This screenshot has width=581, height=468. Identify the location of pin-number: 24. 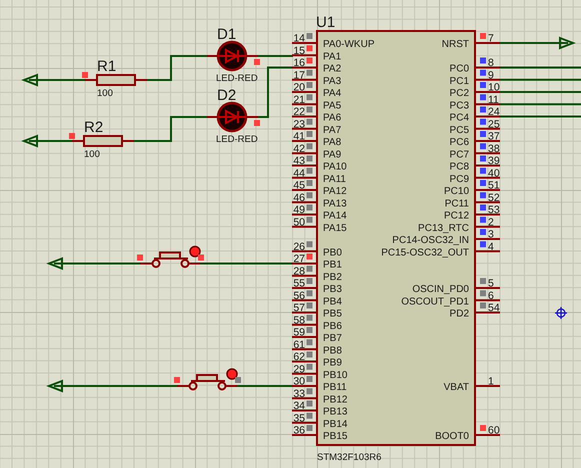
(494, 112).